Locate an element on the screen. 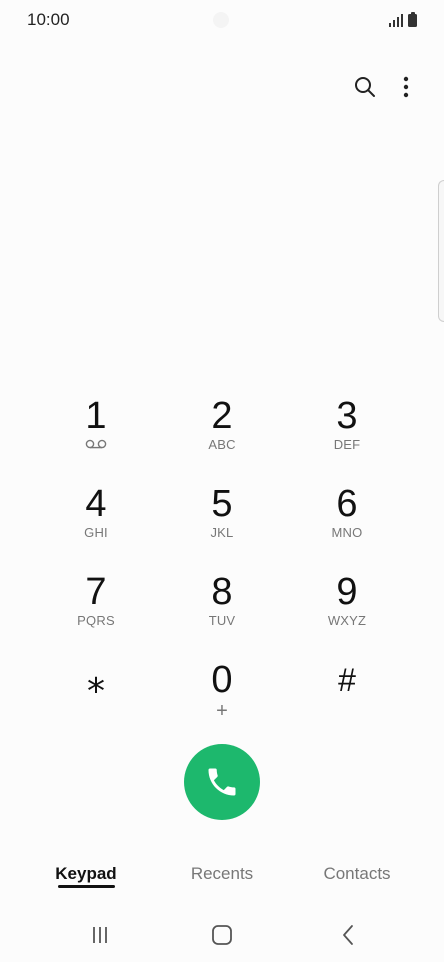  key-digit: 9 is located at coordinates (347, 592).